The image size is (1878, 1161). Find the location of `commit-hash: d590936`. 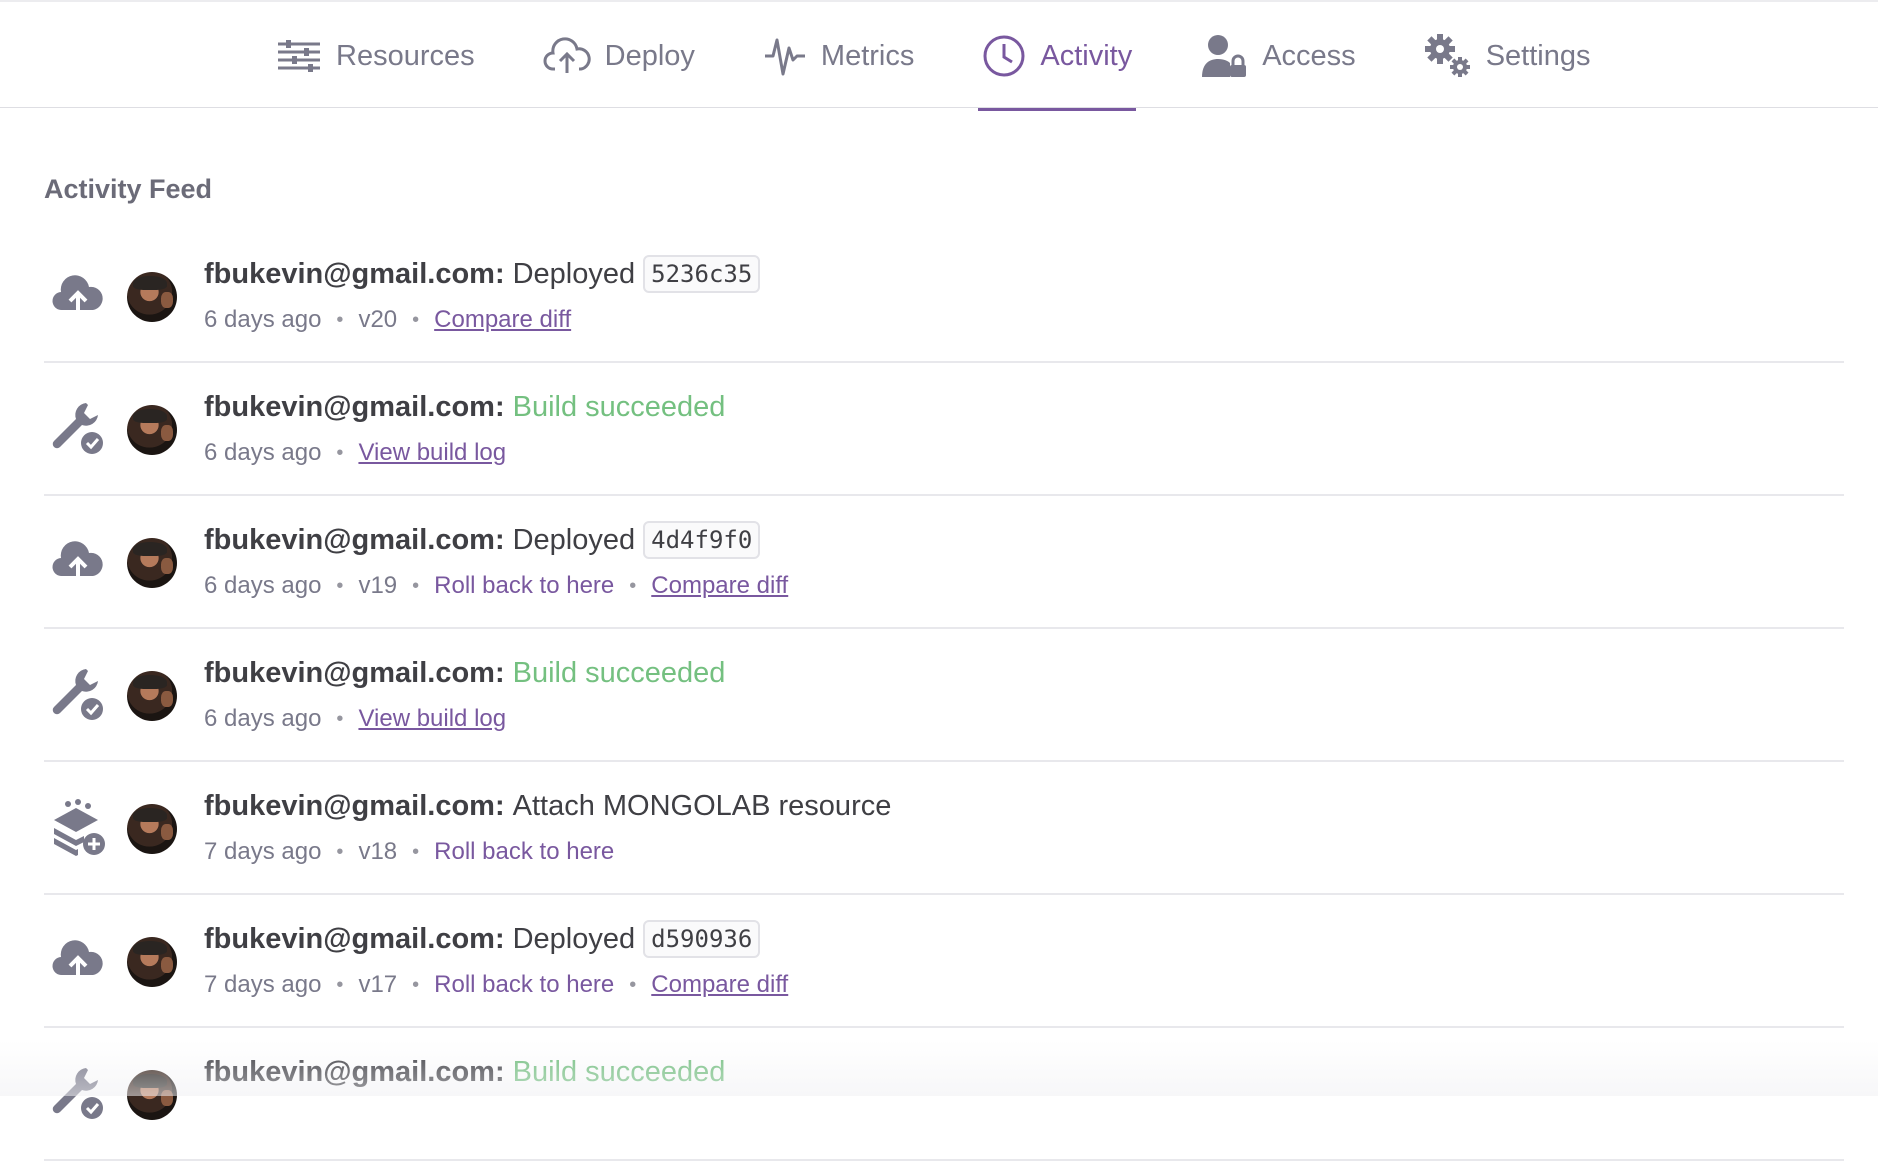

commit-hash: d590936 is located at coordinates (702, 939).